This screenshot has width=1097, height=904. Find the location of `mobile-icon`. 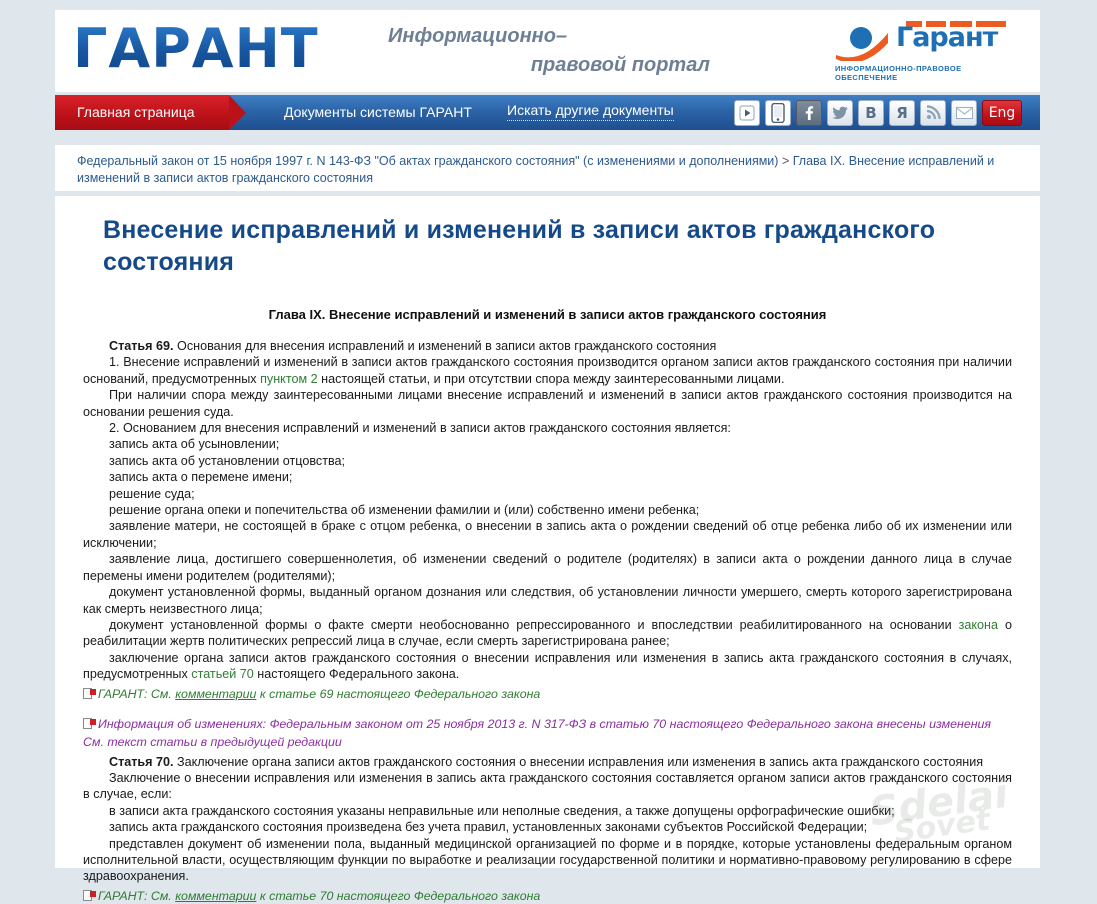

mobile-icon is located at coordinates (778, 112).